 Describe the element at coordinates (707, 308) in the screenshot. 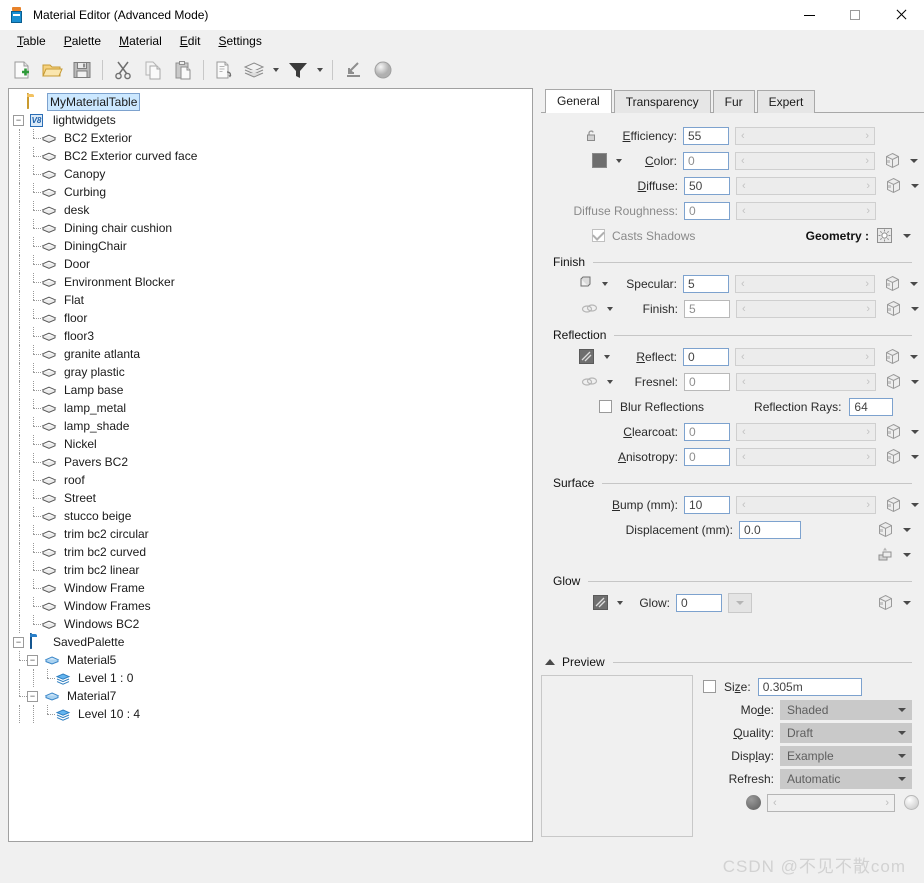

I see `finish-input: 5` at that location.